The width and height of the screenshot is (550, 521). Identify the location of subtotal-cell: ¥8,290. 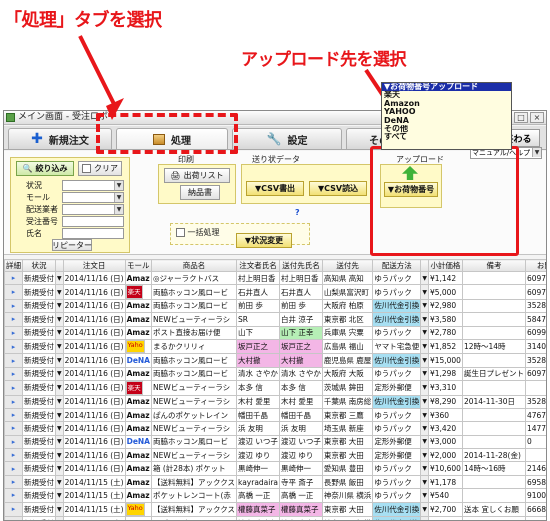
(445, 401).